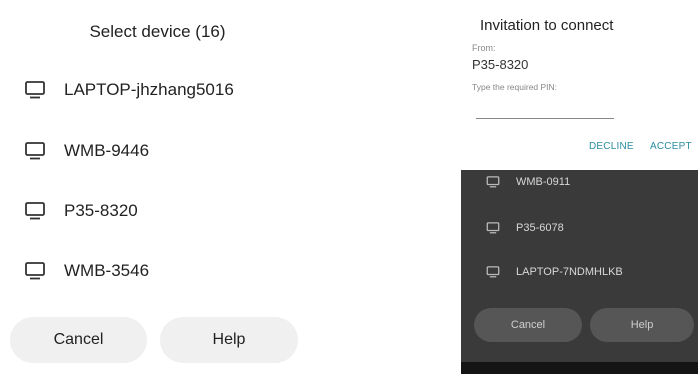  Describe the element at coordinates (157, 211) in the screenshot. I see `device-item-p35-8320: P35-8320` at that location.